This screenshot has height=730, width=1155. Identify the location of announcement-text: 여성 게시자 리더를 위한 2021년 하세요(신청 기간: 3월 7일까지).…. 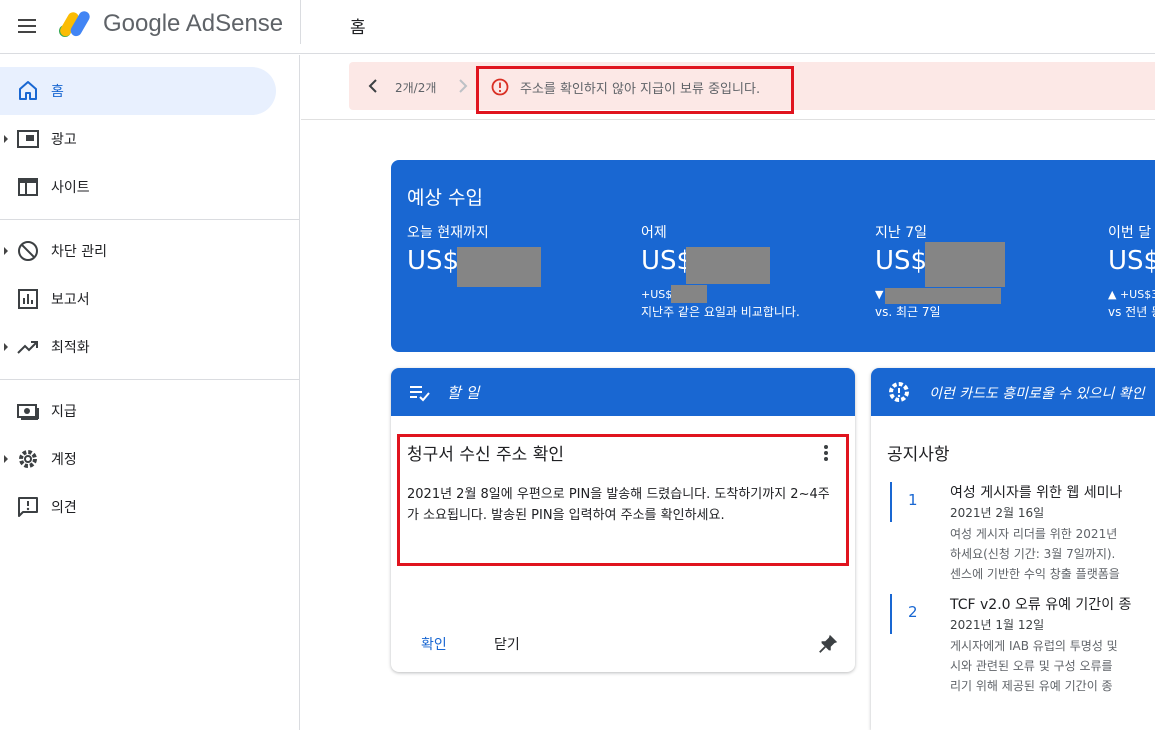
(1035, 554).